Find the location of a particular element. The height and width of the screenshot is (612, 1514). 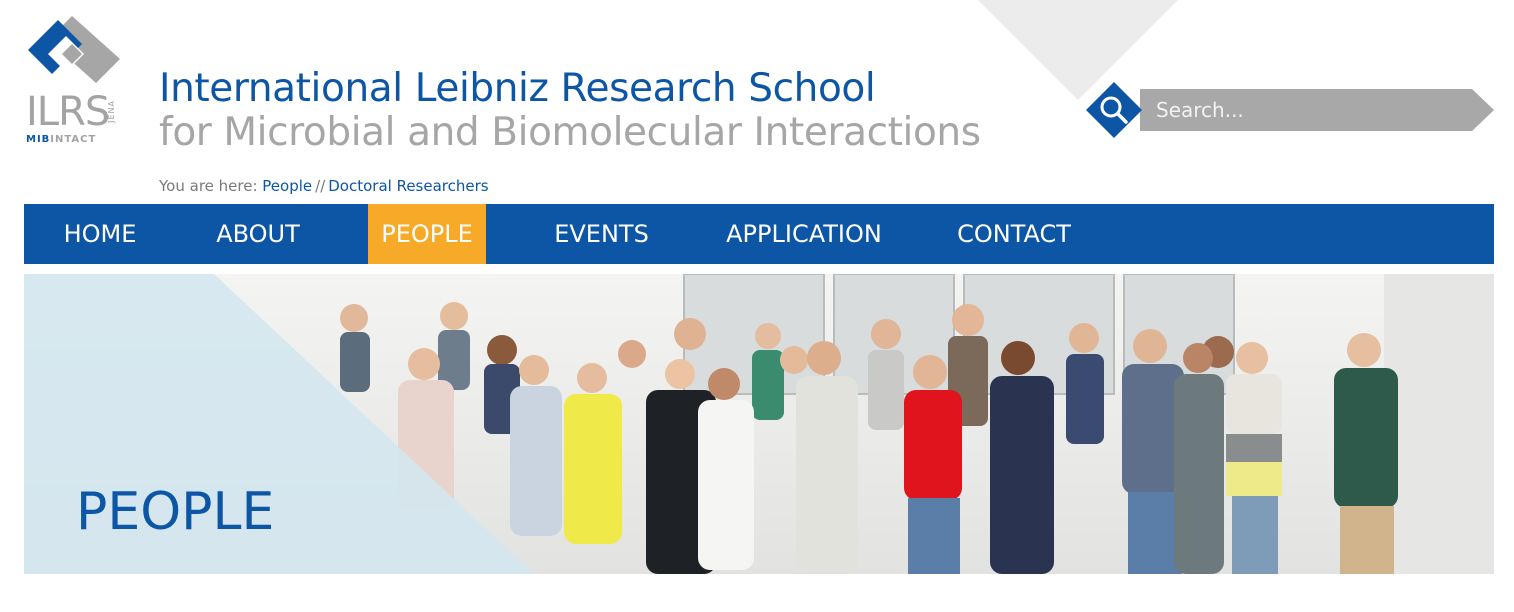

nav-item-events: EVENTS is located at coordinates (601, 234).